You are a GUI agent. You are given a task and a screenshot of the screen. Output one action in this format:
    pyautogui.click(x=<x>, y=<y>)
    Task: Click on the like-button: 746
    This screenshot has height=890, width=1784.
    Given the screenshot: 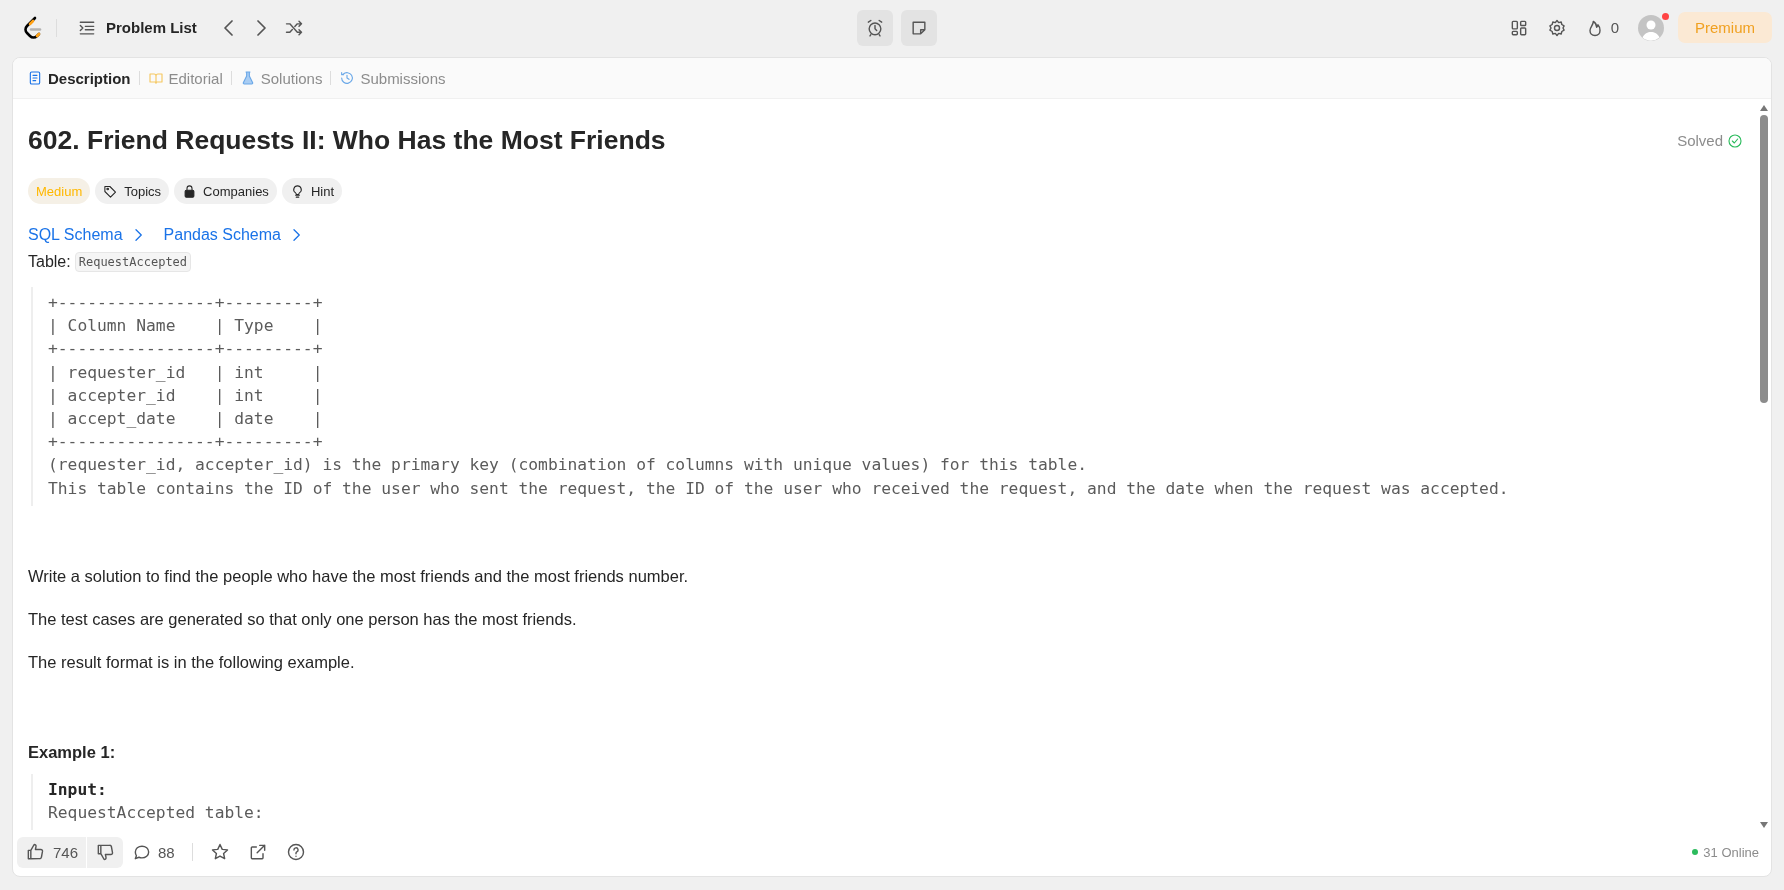 What is the action you would take?
    pyautogui.click(x=52, y=852)
    